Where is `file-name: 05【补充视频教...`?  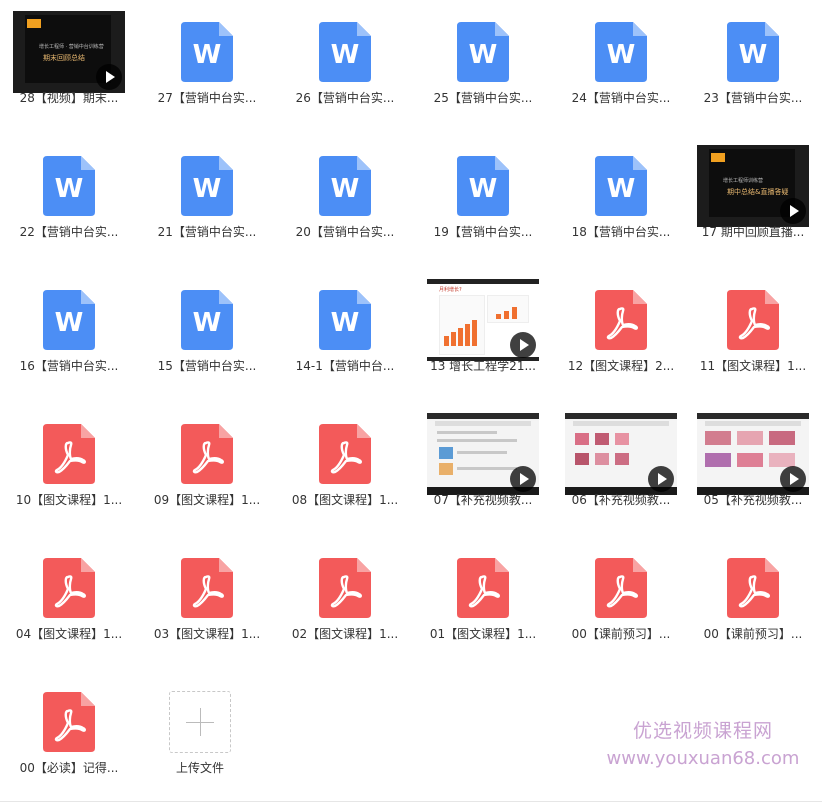 file-name: 05【补充视频教... is located at coordinates (753, 500).